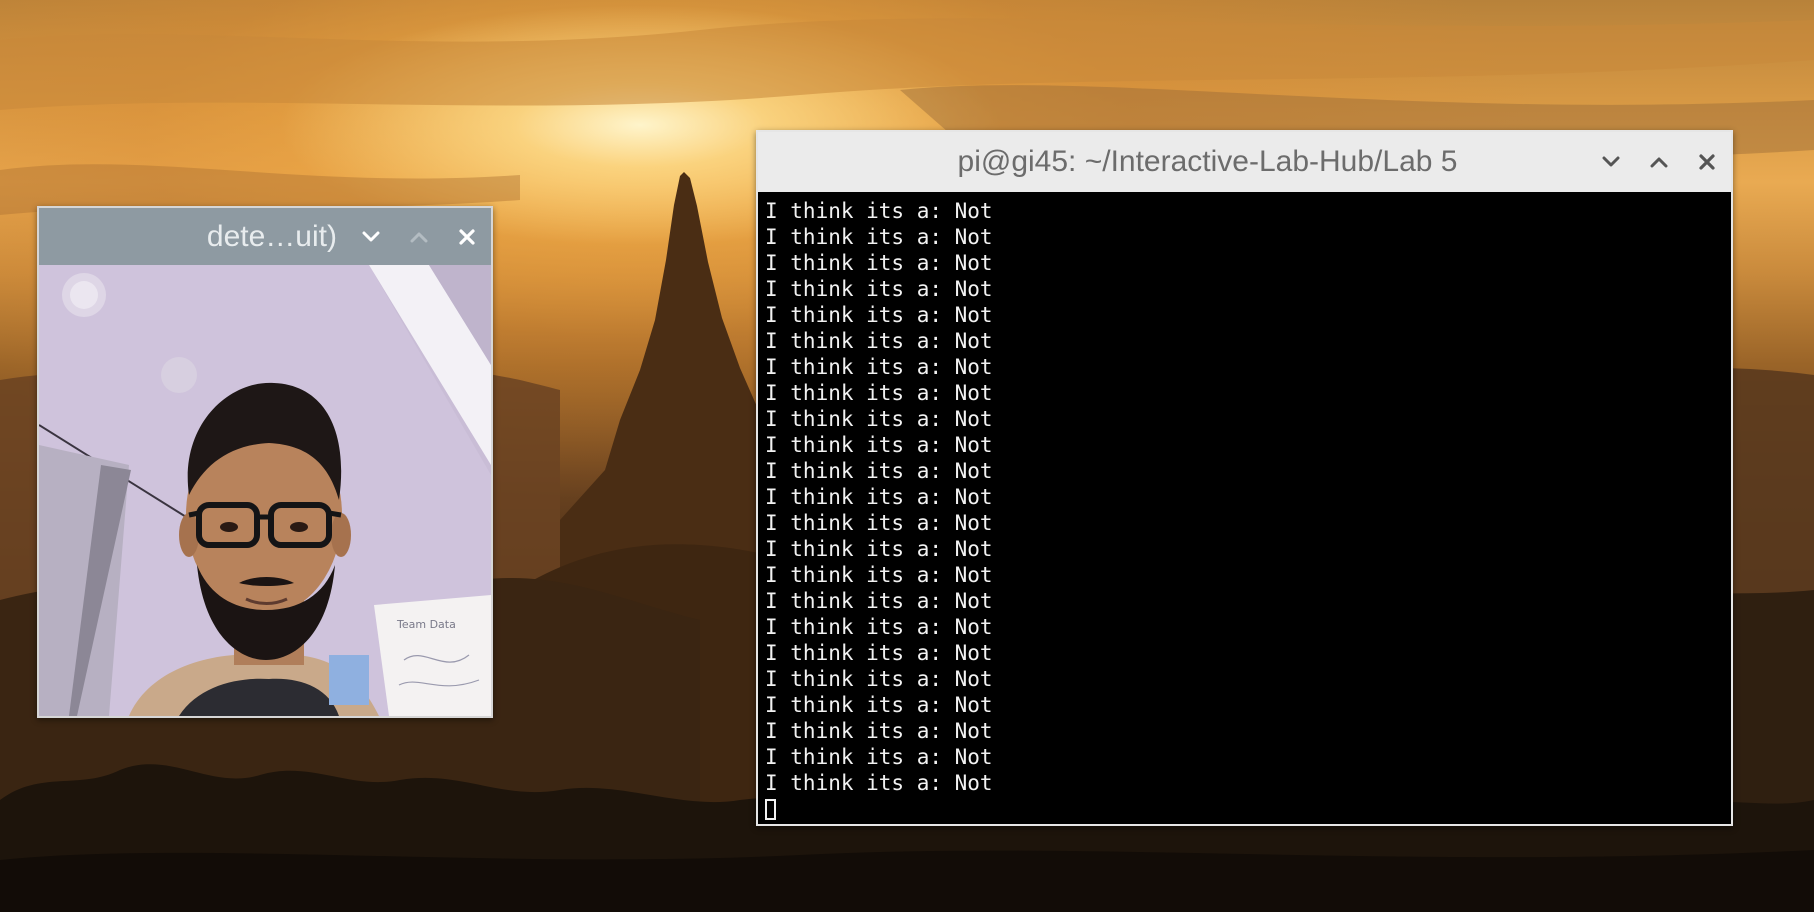 This screenshot has width=1814, height=912. What do you see at coordinates (770, 809) in the screenshot?
I see `text-cursor` at bounding box center [770, 809].